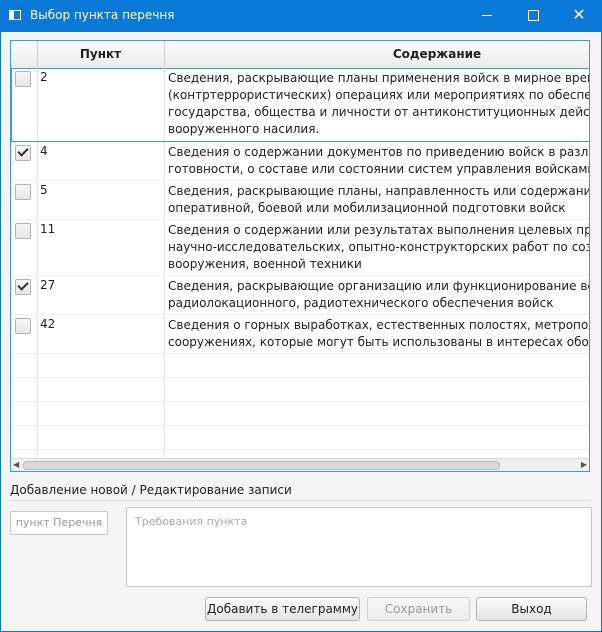  I want to click on close-icon: ✕, so click(579, 14).